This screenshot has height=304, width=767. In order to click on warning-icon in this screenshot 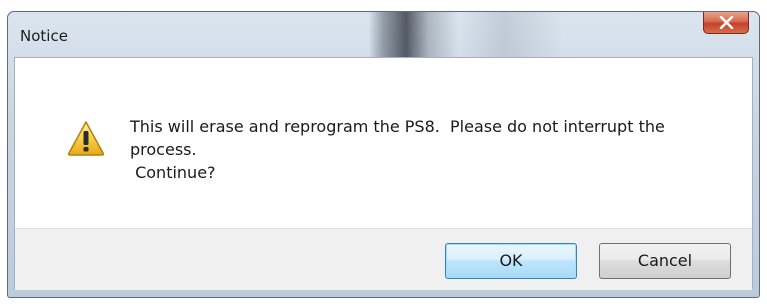, I will do `click(86, 138)`.